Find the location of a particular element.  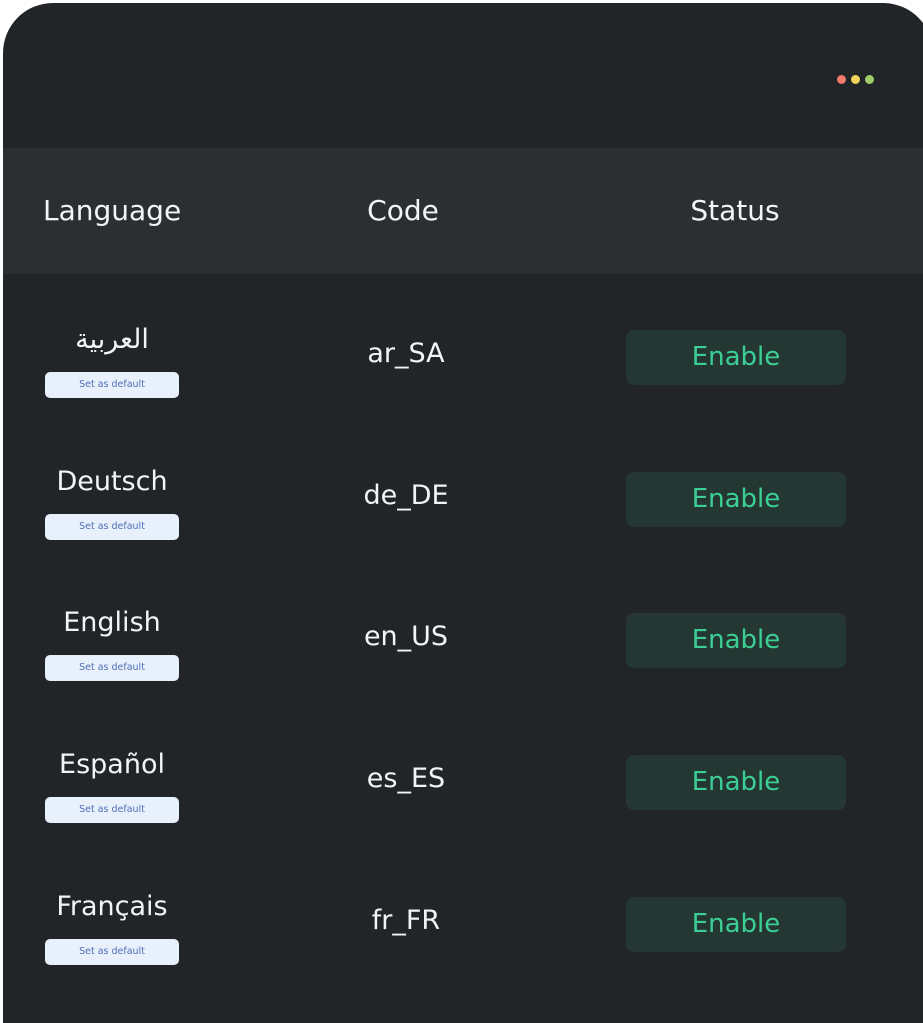

language-code: en_US is located at coordinates (406, 636).